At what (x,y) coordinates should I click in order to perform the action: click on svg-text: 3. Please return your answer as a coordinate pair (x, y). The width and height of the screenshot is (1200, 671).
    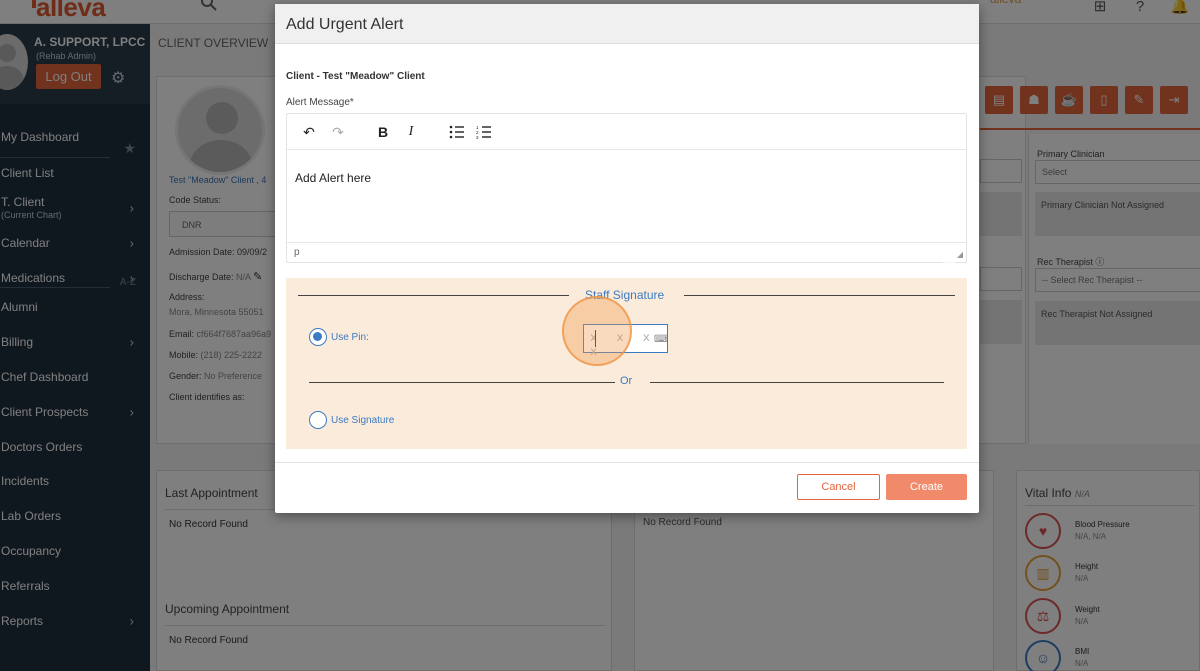
    Looking at the image, I should click on (477, 137).